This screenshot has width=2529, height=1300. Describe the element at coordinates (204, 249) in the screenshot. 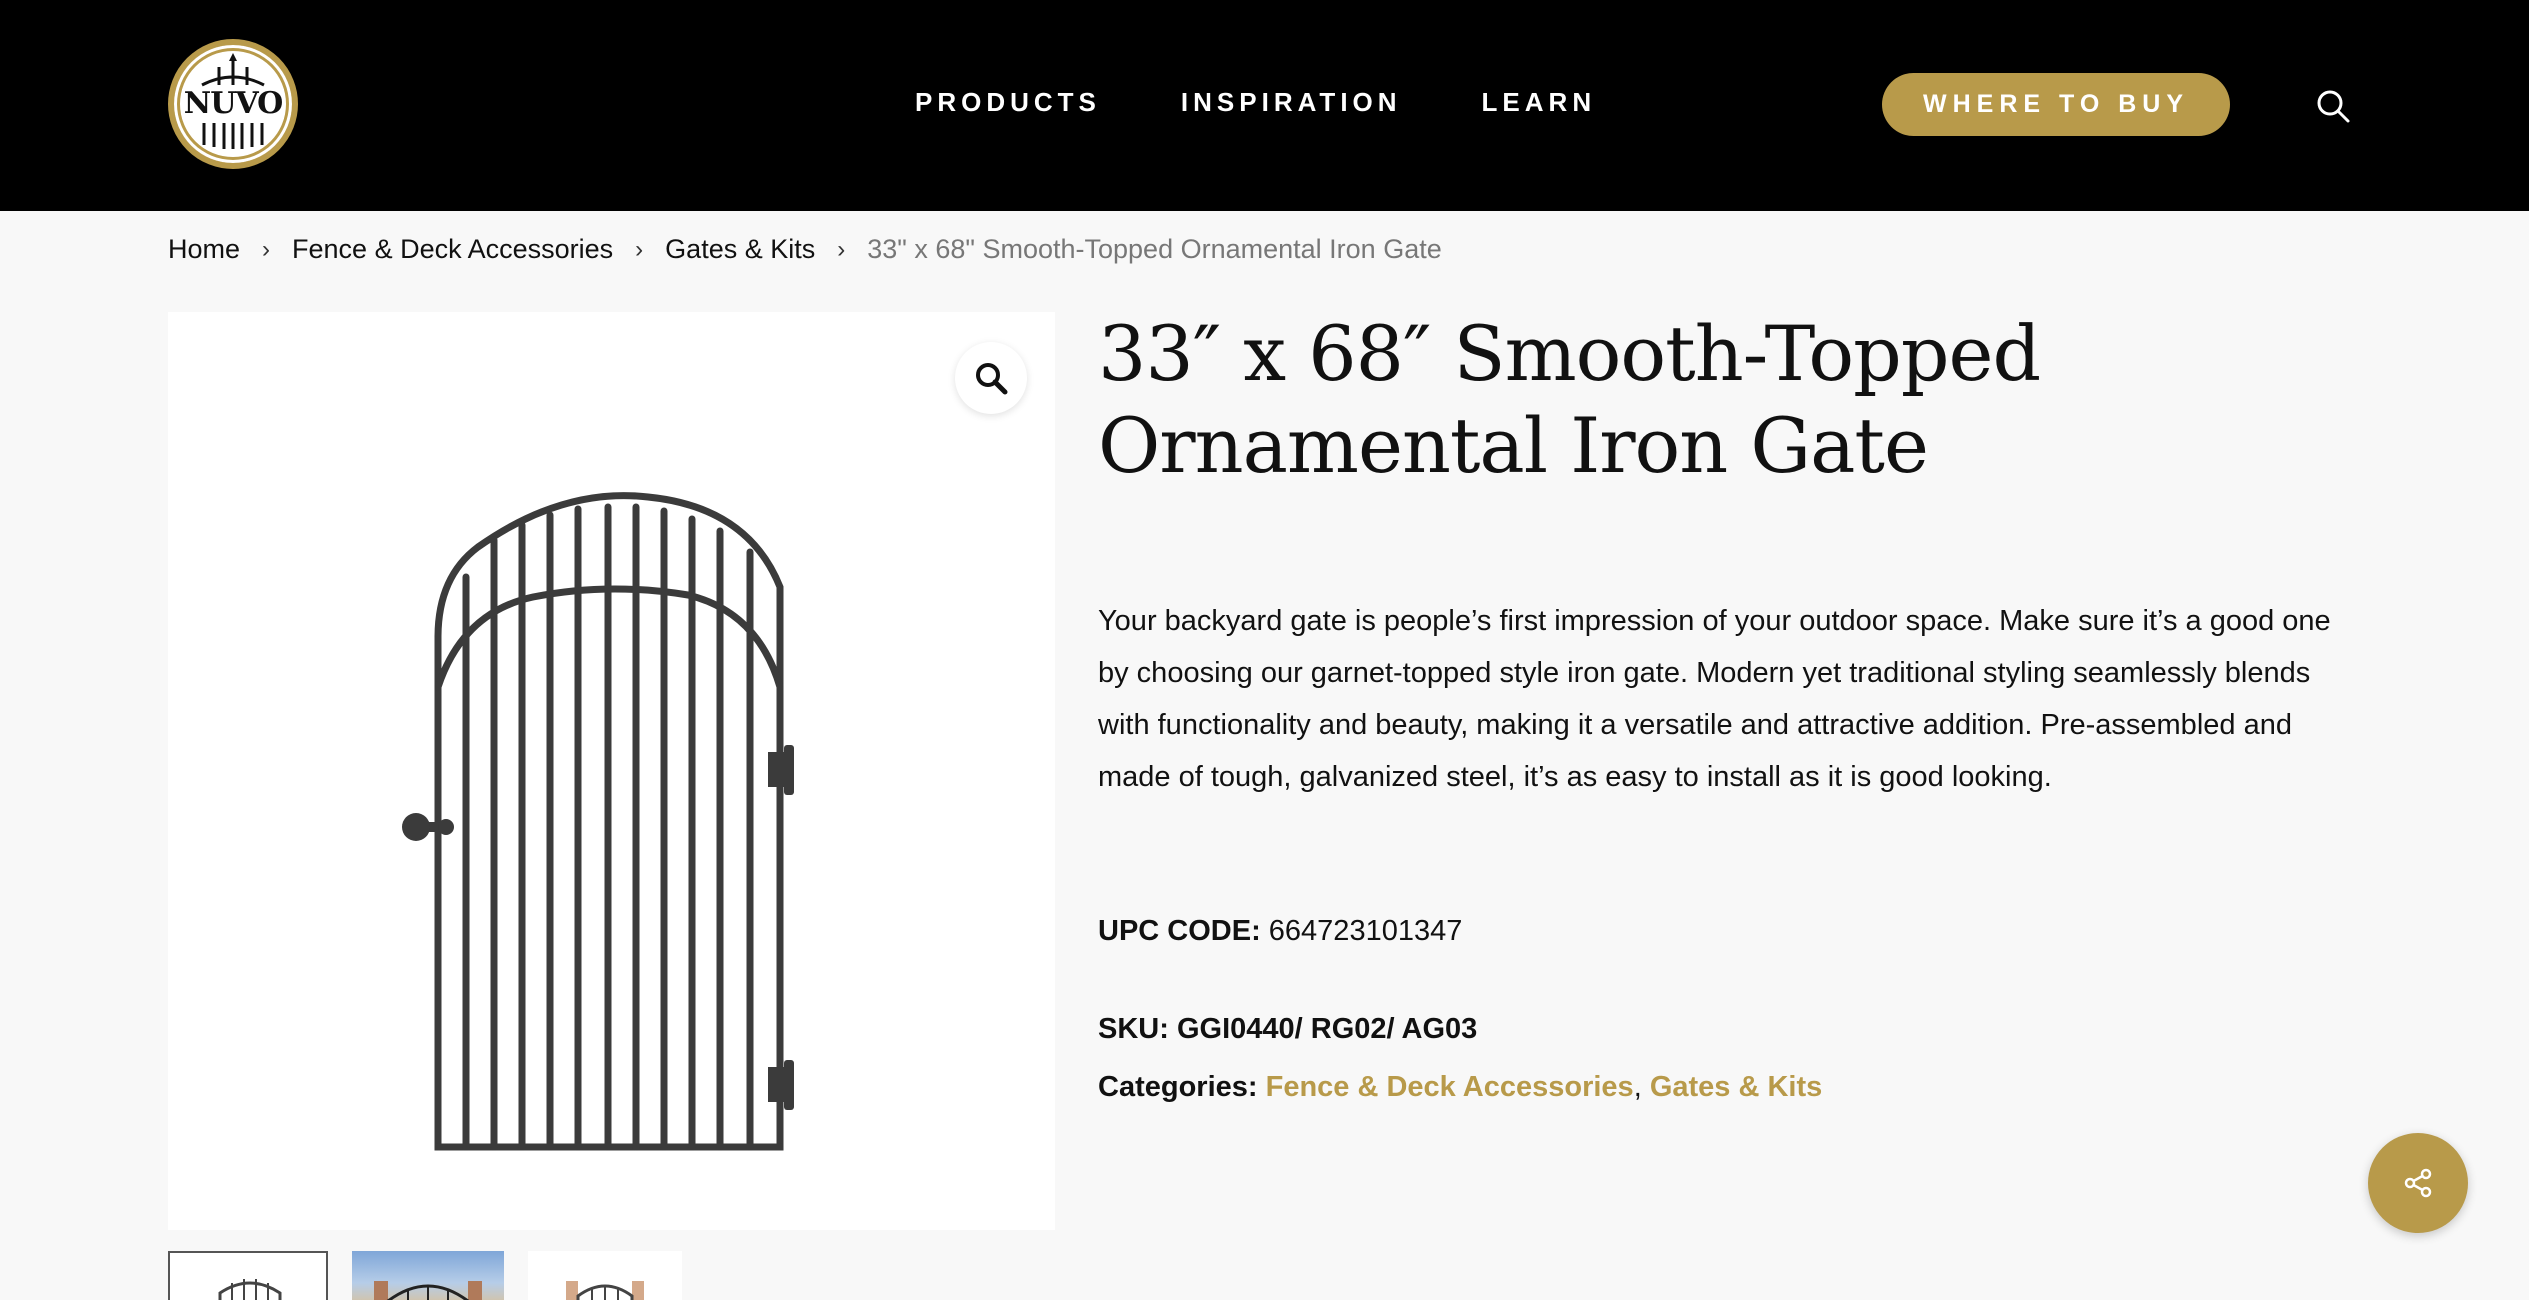

I see `breadcrumb-home: Home` at that location.